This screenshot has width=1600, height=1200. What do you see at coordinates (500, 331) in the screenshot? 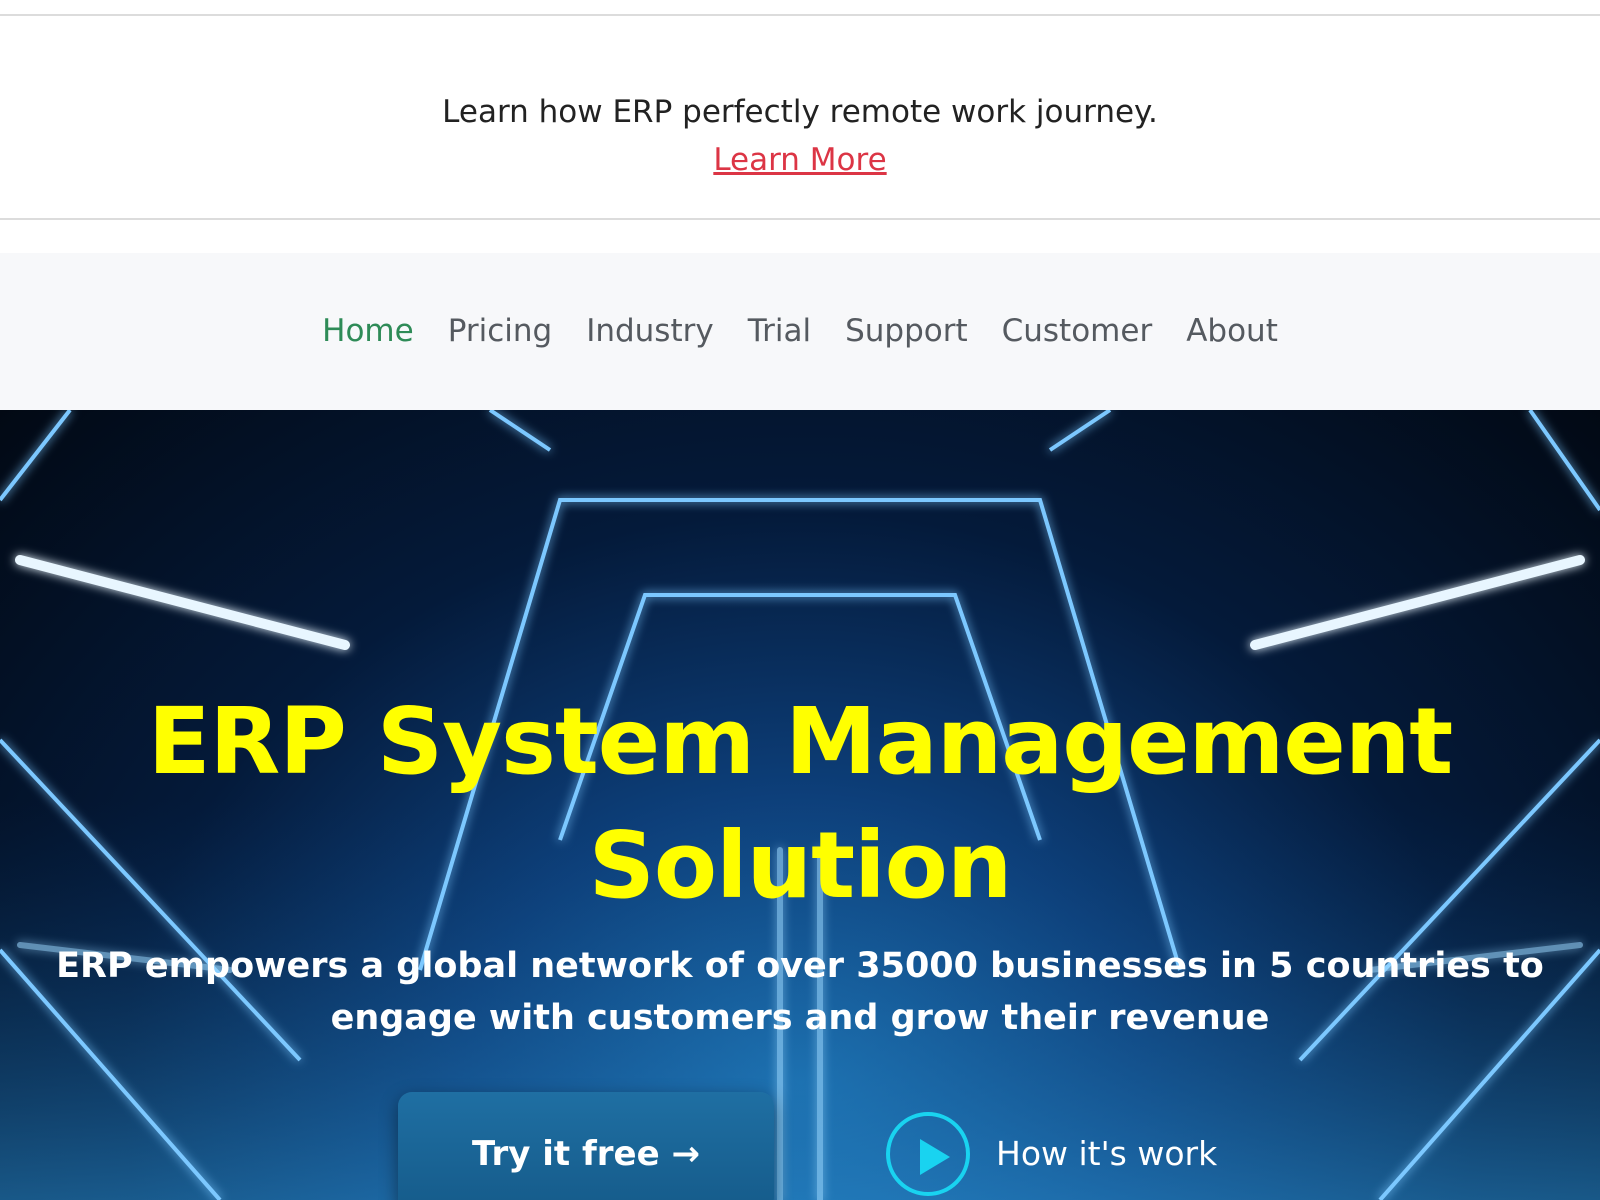
I see `nav-item-pricing: Pricing` at bounding box center [500, 331].